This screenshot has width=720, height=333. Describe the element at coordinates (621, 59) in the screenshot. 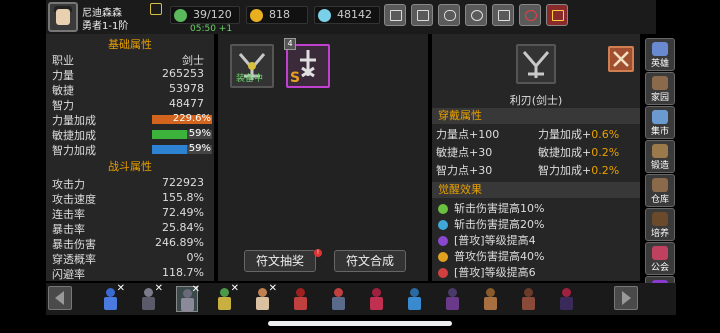

I see `close-button` at that location.